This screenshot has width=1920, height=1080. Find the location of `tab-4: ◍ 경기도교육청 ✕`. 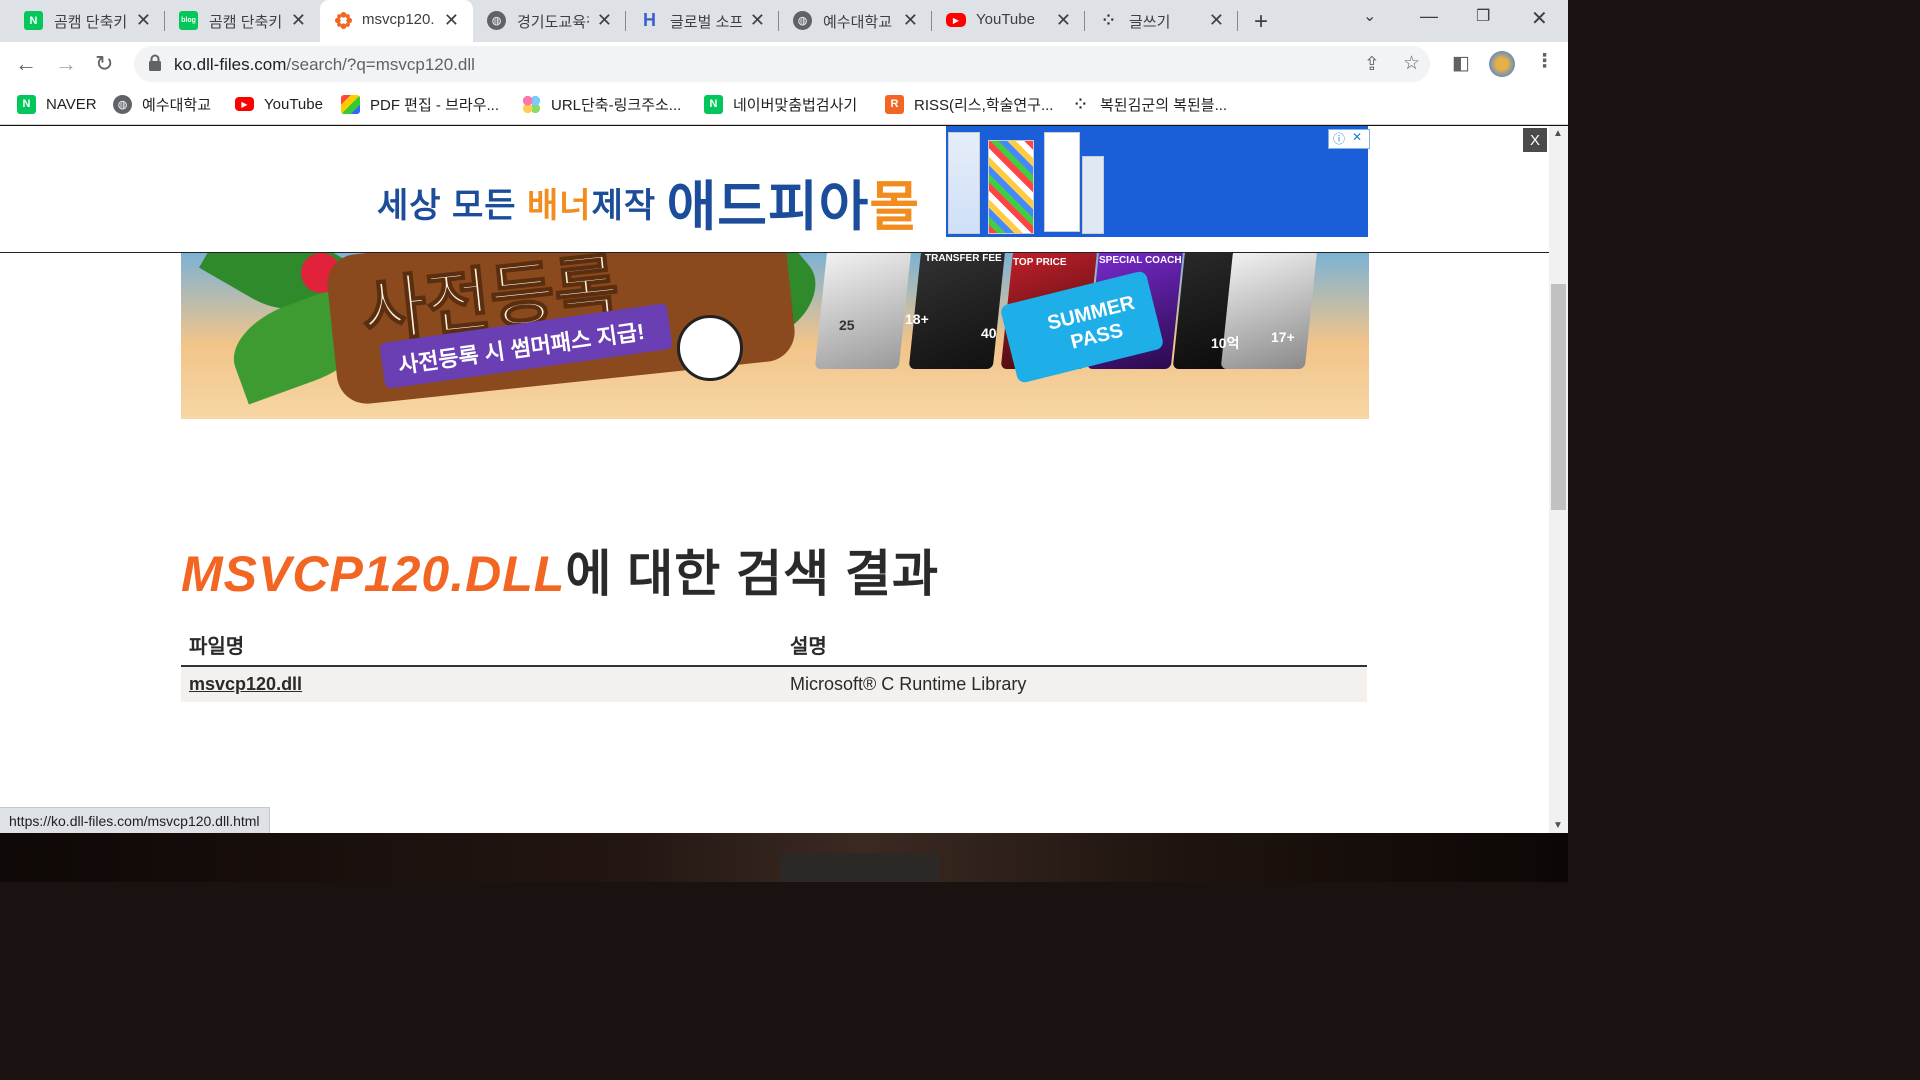

tab-4: ◍ 경기도교육청 ✕ is located at coordinates (549, 21).